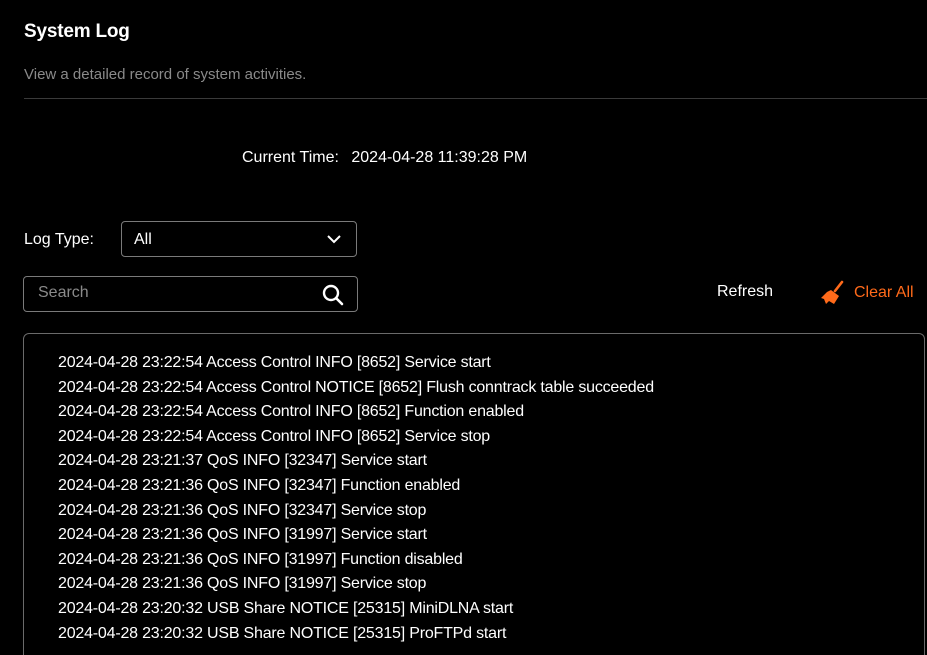  Describe the element at coordinates (290, 157) in the screenshot. I see `current-time-label: Current Time:` at that location.